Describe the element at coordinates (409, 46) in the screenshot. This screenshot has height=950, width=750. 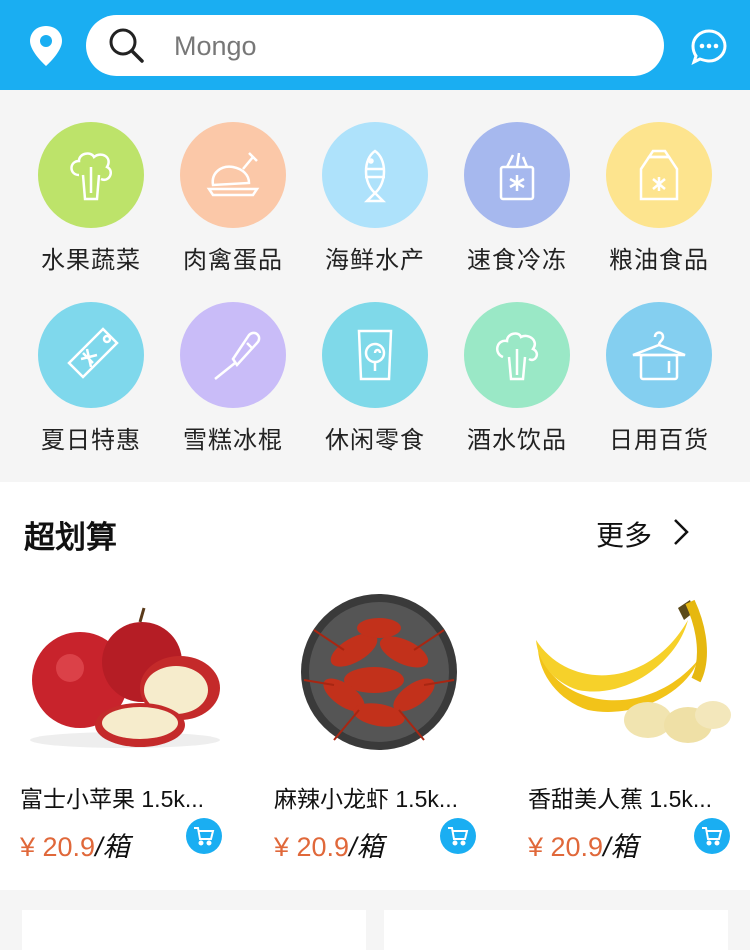
I see `search-input` at that location.